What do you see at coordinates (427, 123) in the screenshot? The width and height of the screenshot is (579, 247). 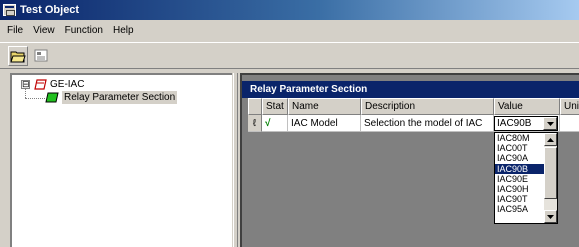 I see `parameter-description: Selection the model of IAC` at bounding box center [427, 123].